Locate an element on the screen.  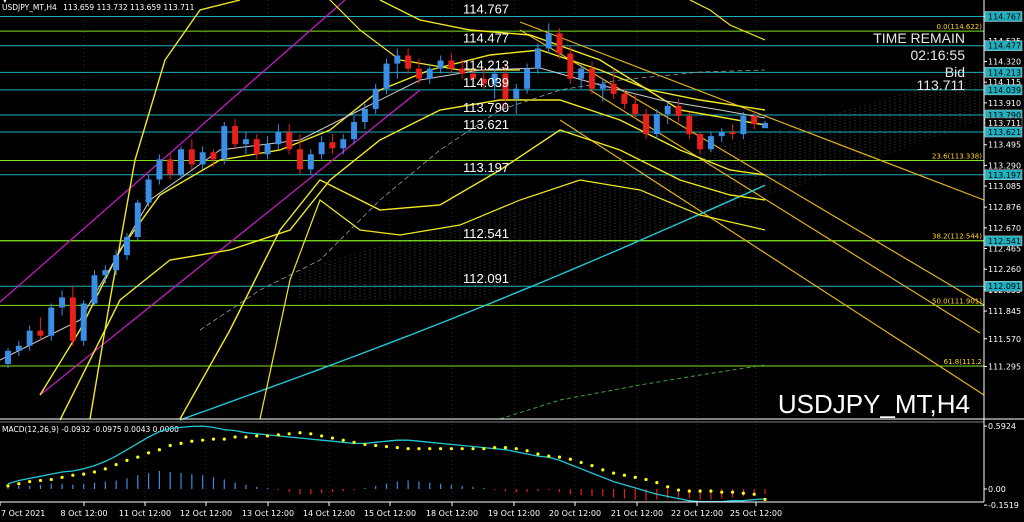
x-tick-label: 22 Oct 12:00 is located at coordinates (697, 513).